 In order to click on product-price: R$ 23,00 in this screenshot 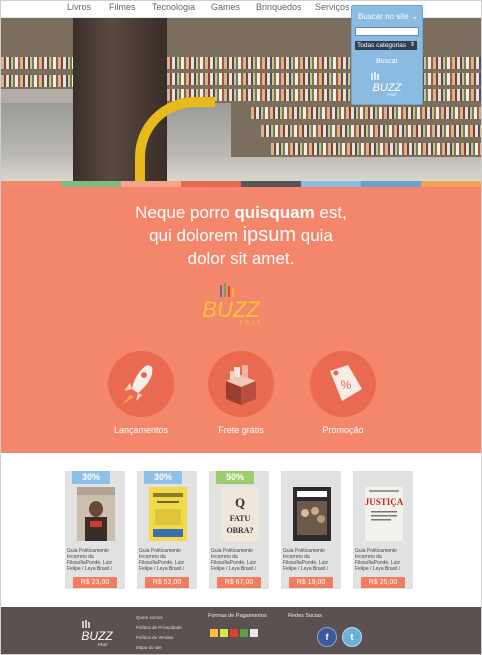, I will do `click(95, 582)`.